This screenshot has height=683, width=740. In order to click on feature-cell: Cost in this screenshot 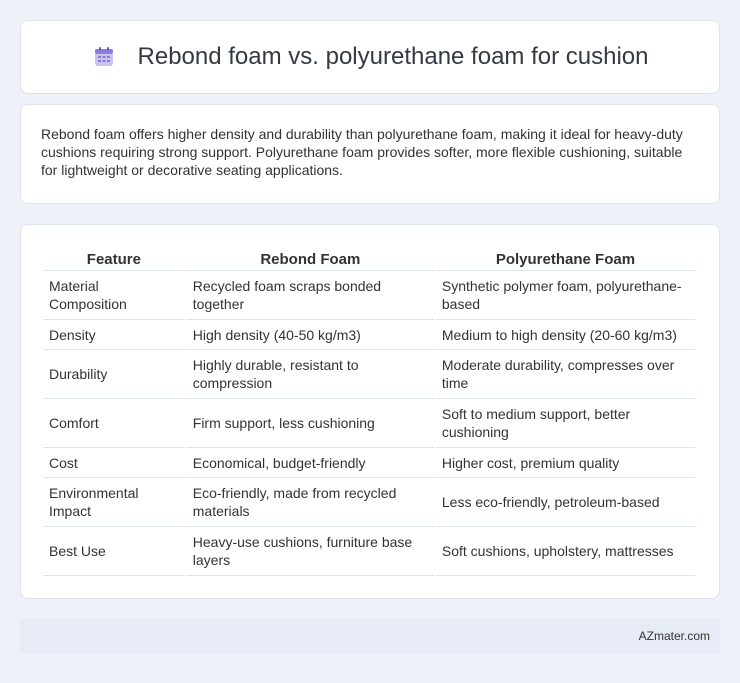, I will do `click(114, 463)`.